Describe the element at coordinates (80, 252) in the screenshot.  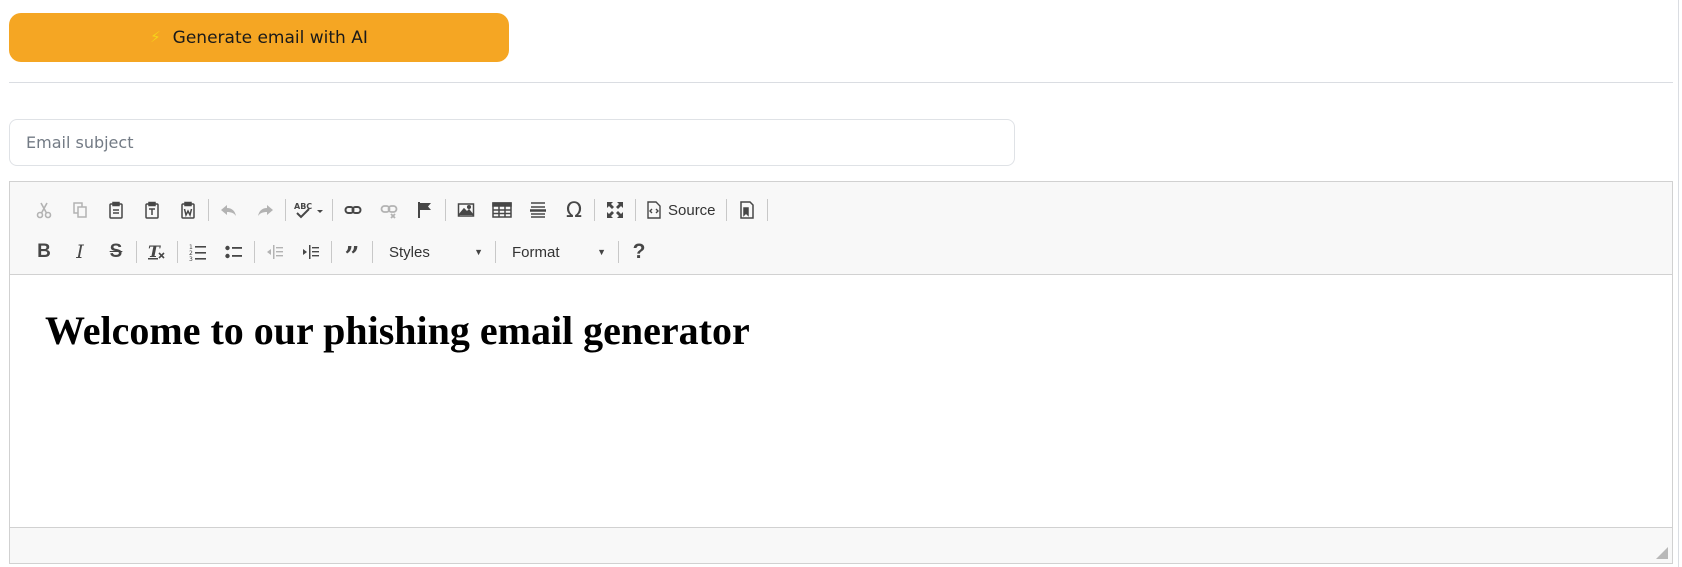
I see `italic-icon: I` at that location.